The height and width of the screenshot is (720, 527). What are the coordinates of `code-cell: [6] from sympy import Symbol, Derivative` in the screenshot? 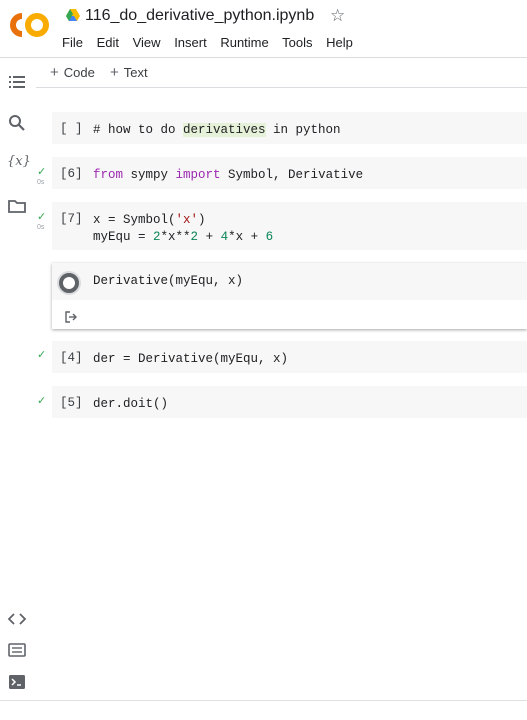 It's located at (289, 173).